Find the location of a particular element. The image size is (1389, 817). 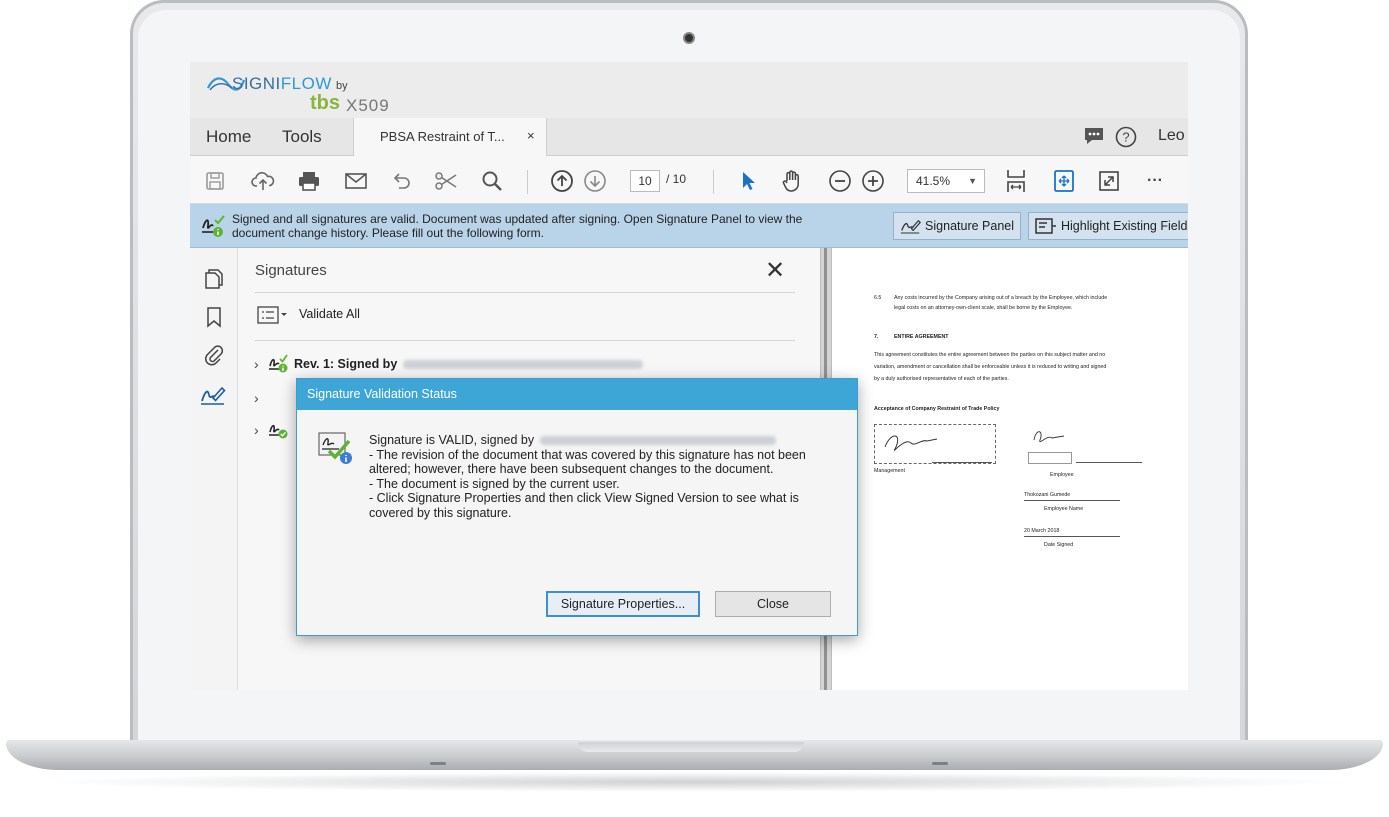

user-name: Leo is located at coordinates (1171, 136).